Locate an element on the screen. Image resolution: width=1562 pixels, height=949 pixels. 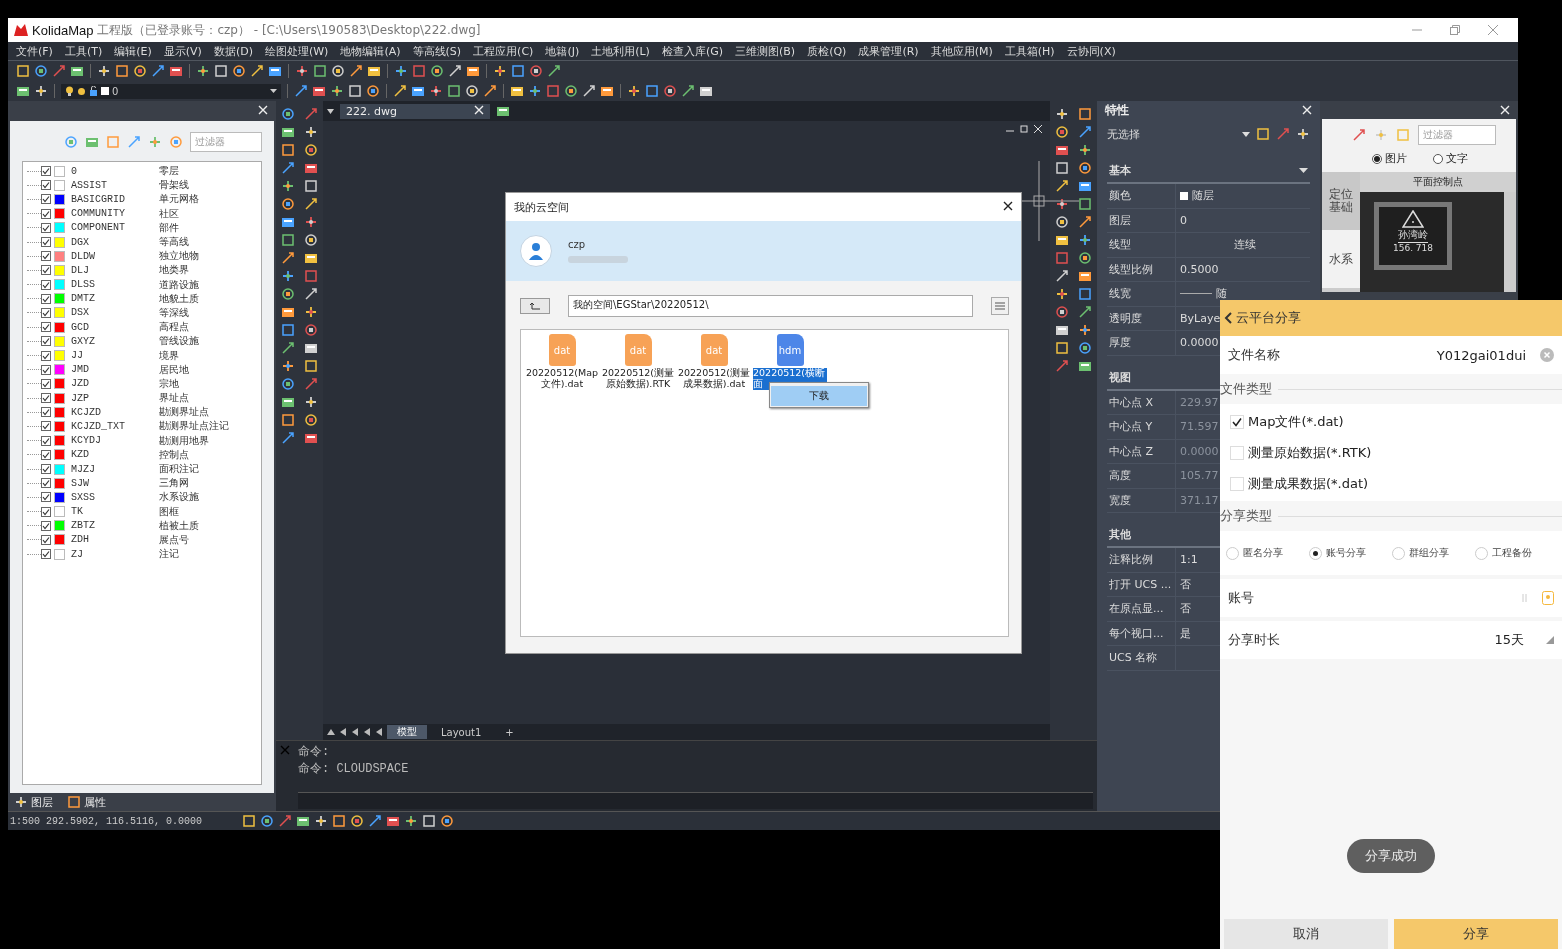
menu-item: 下载 is located at coordinates (819, 396).